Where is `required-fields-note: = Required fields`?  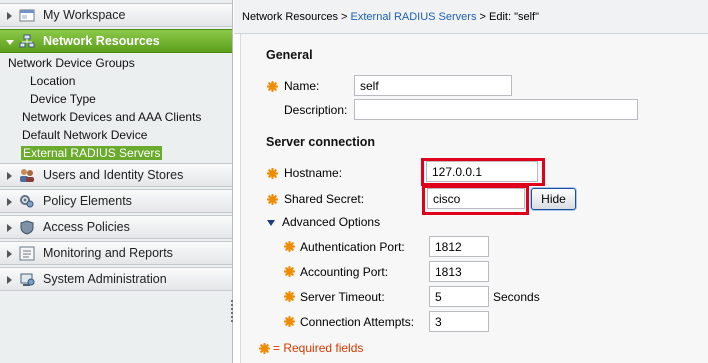
required-fields-note: = Required fields is located at coordinates (318, 348).